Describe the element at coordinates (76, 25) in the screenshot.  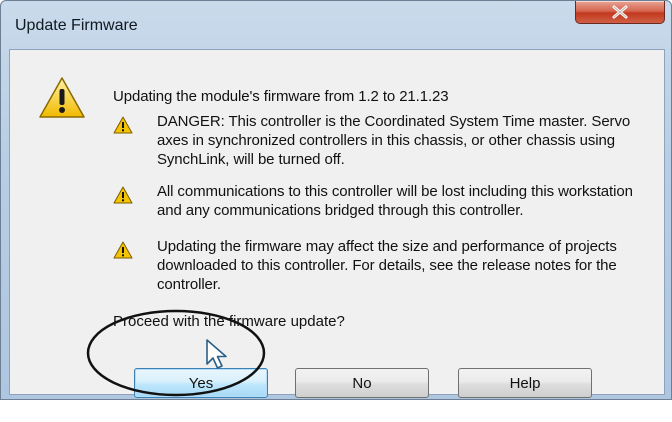
I see `window-title: Update Firmware` at that location.